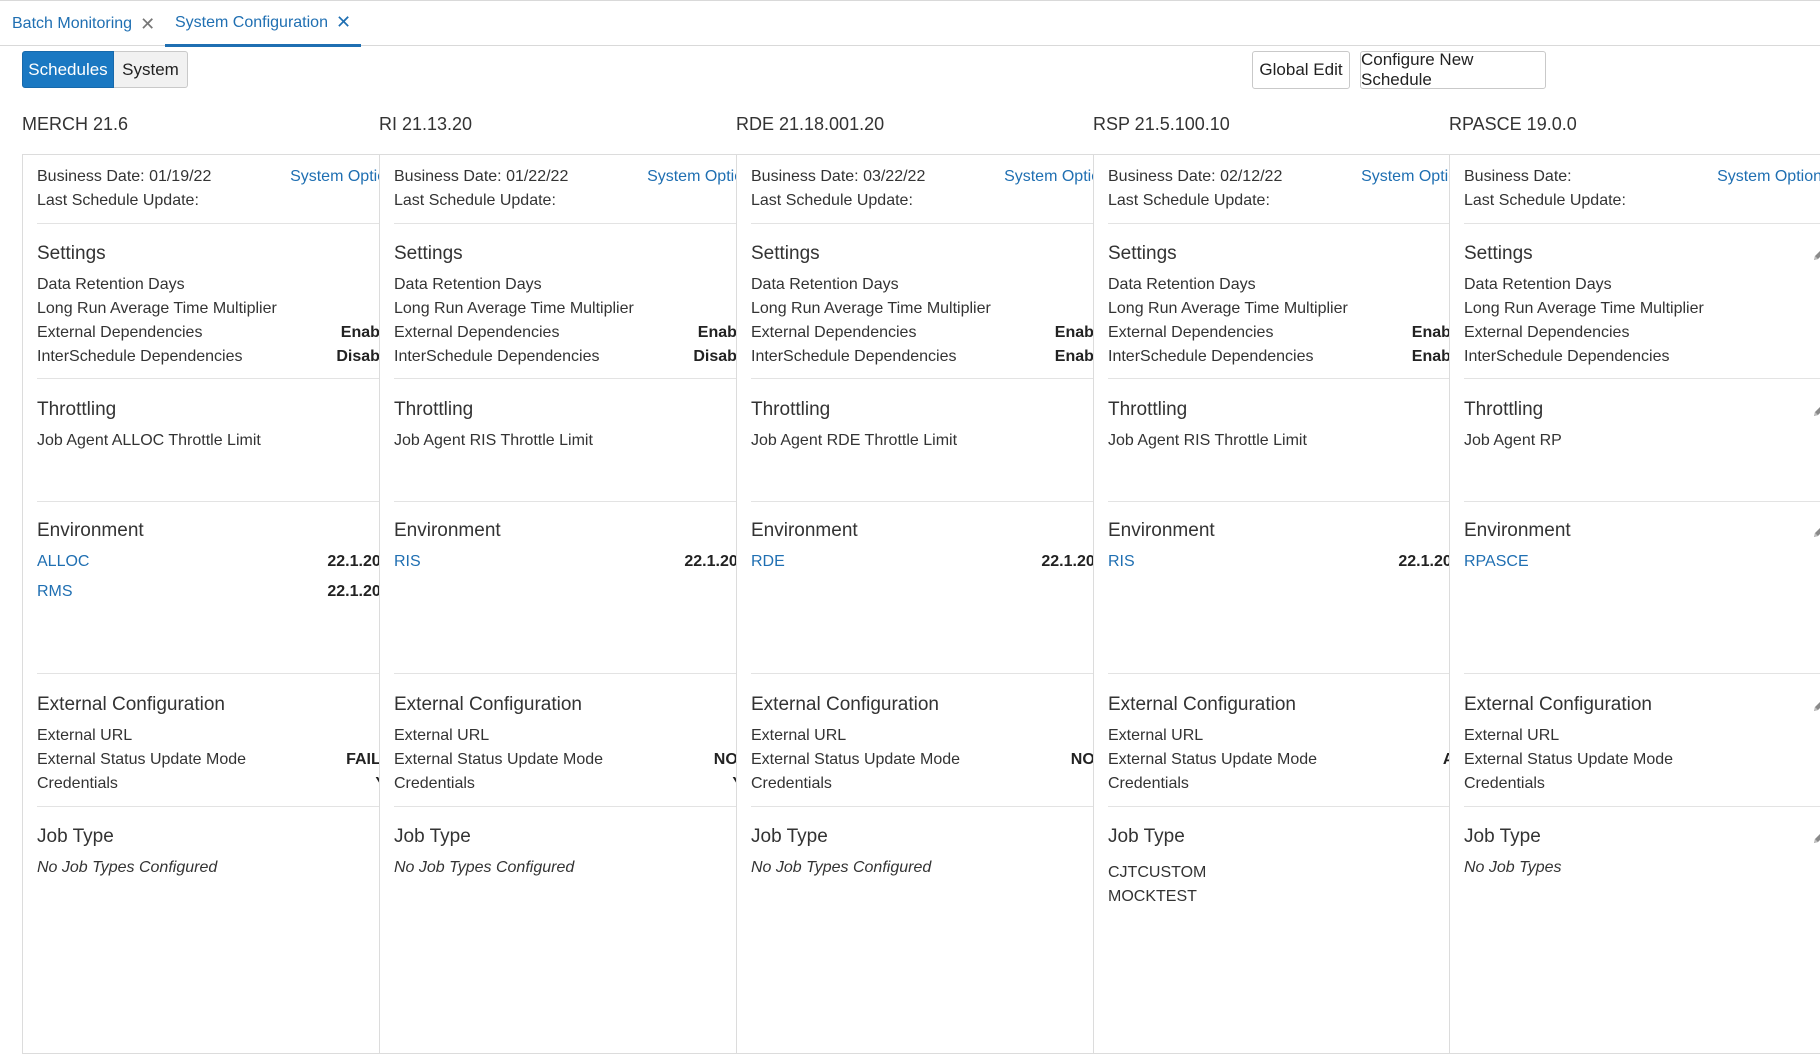 This screenshot has height=1054, width=1820. Describe the element at coordinates (55, 592) in the screenshot. I see `environment-link: RMS` at that location.